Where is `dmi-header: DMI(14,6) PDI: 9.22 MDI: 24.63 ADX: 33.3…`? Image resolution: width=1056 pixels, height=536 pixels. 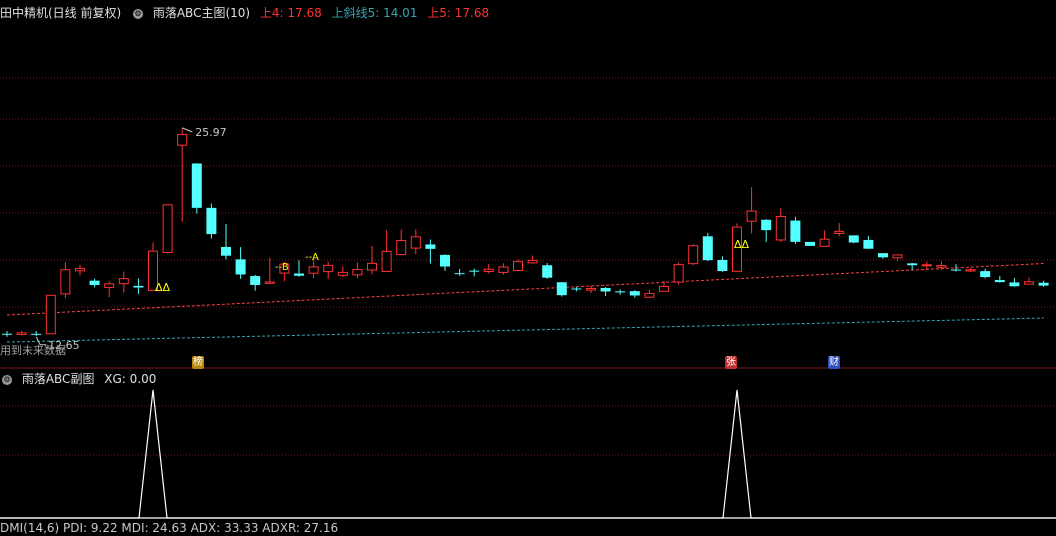
dmi-header: DMI(14,6) PDI: 9.22 MDI: 24.63 ADX: 33.3… is located at coordinates (172, 528).